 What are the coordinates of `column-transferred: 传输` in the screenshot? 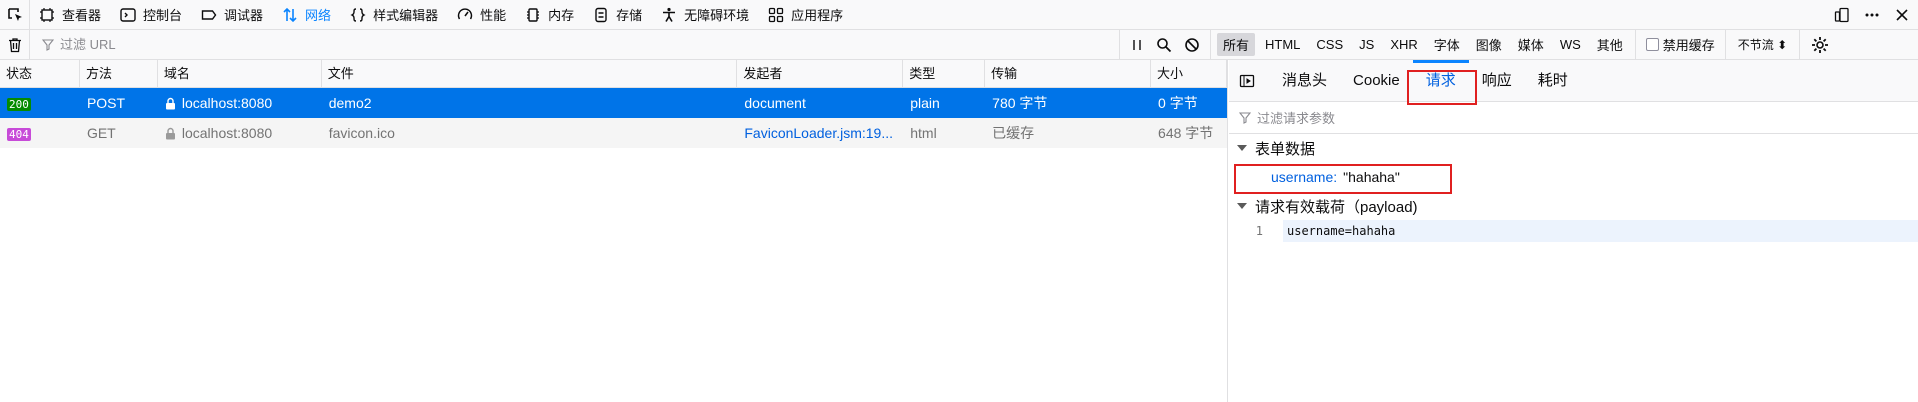 It's located at (1068, 73).